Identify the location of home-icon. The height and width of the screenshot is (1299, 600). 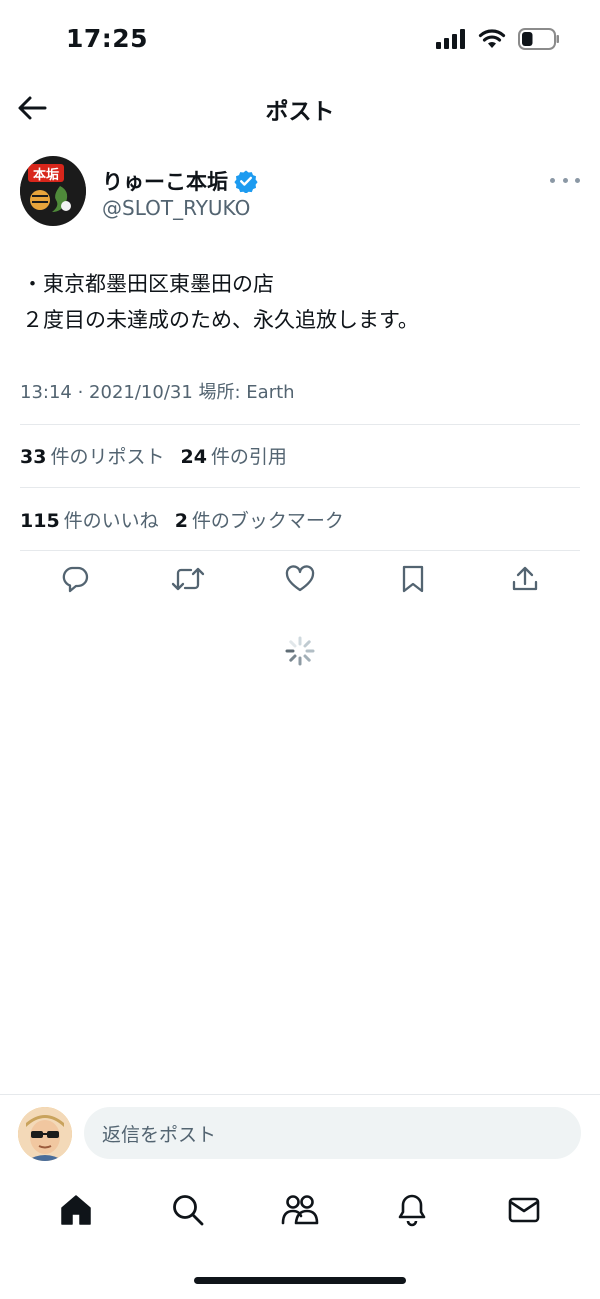
(76, 1210).